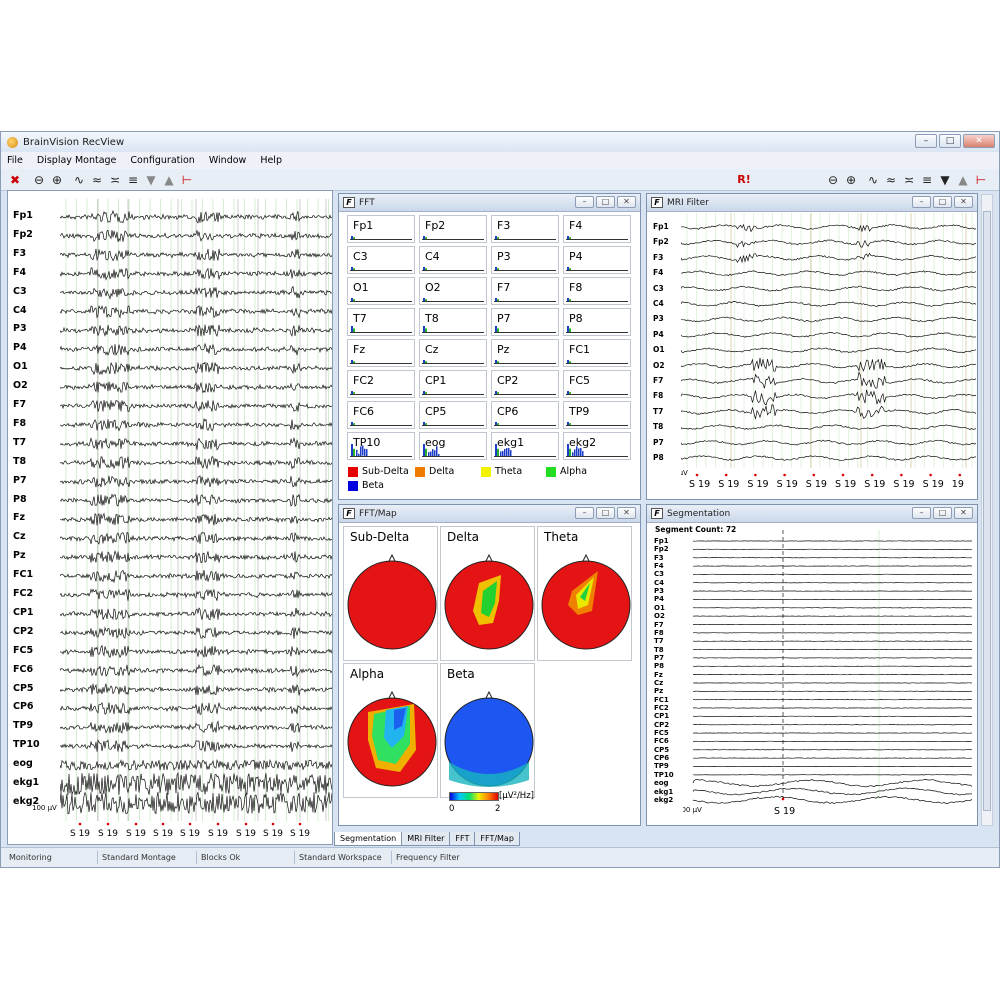 The height and width of the screenshot is (1000, 1000). I want to click on fft-cell-cp5: CP5, so click(453, 415).